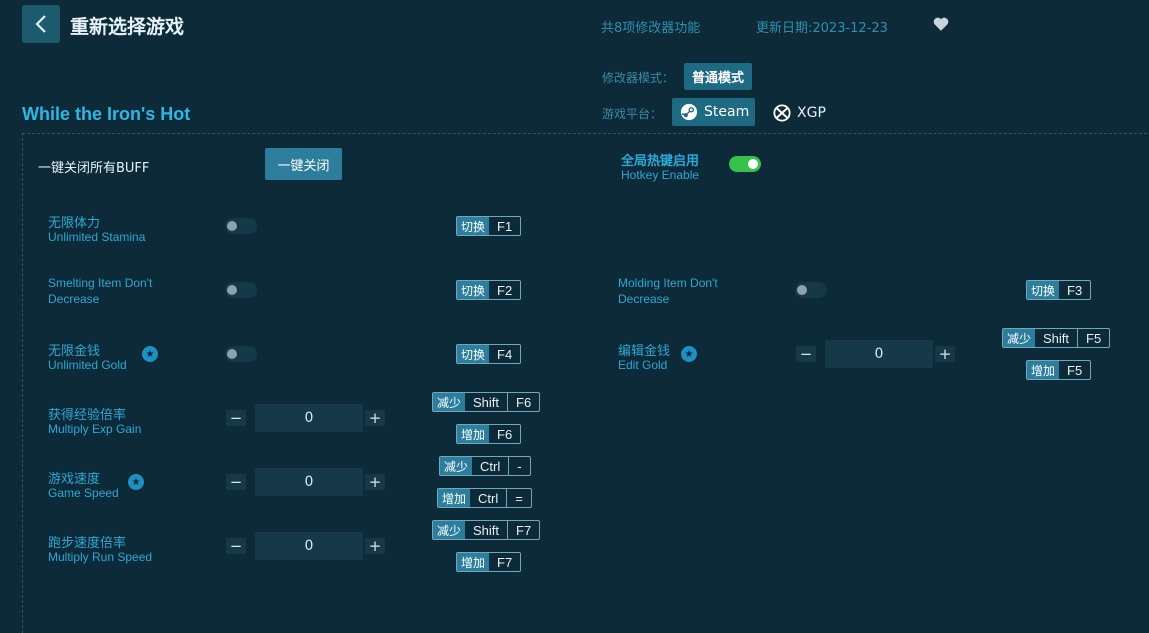 This screenshot has height=633, width=1149. What do you see at coordinates (811, 113) in the screenshot?
I see `xgp-label: XGP` at bounding box center [811, 113].